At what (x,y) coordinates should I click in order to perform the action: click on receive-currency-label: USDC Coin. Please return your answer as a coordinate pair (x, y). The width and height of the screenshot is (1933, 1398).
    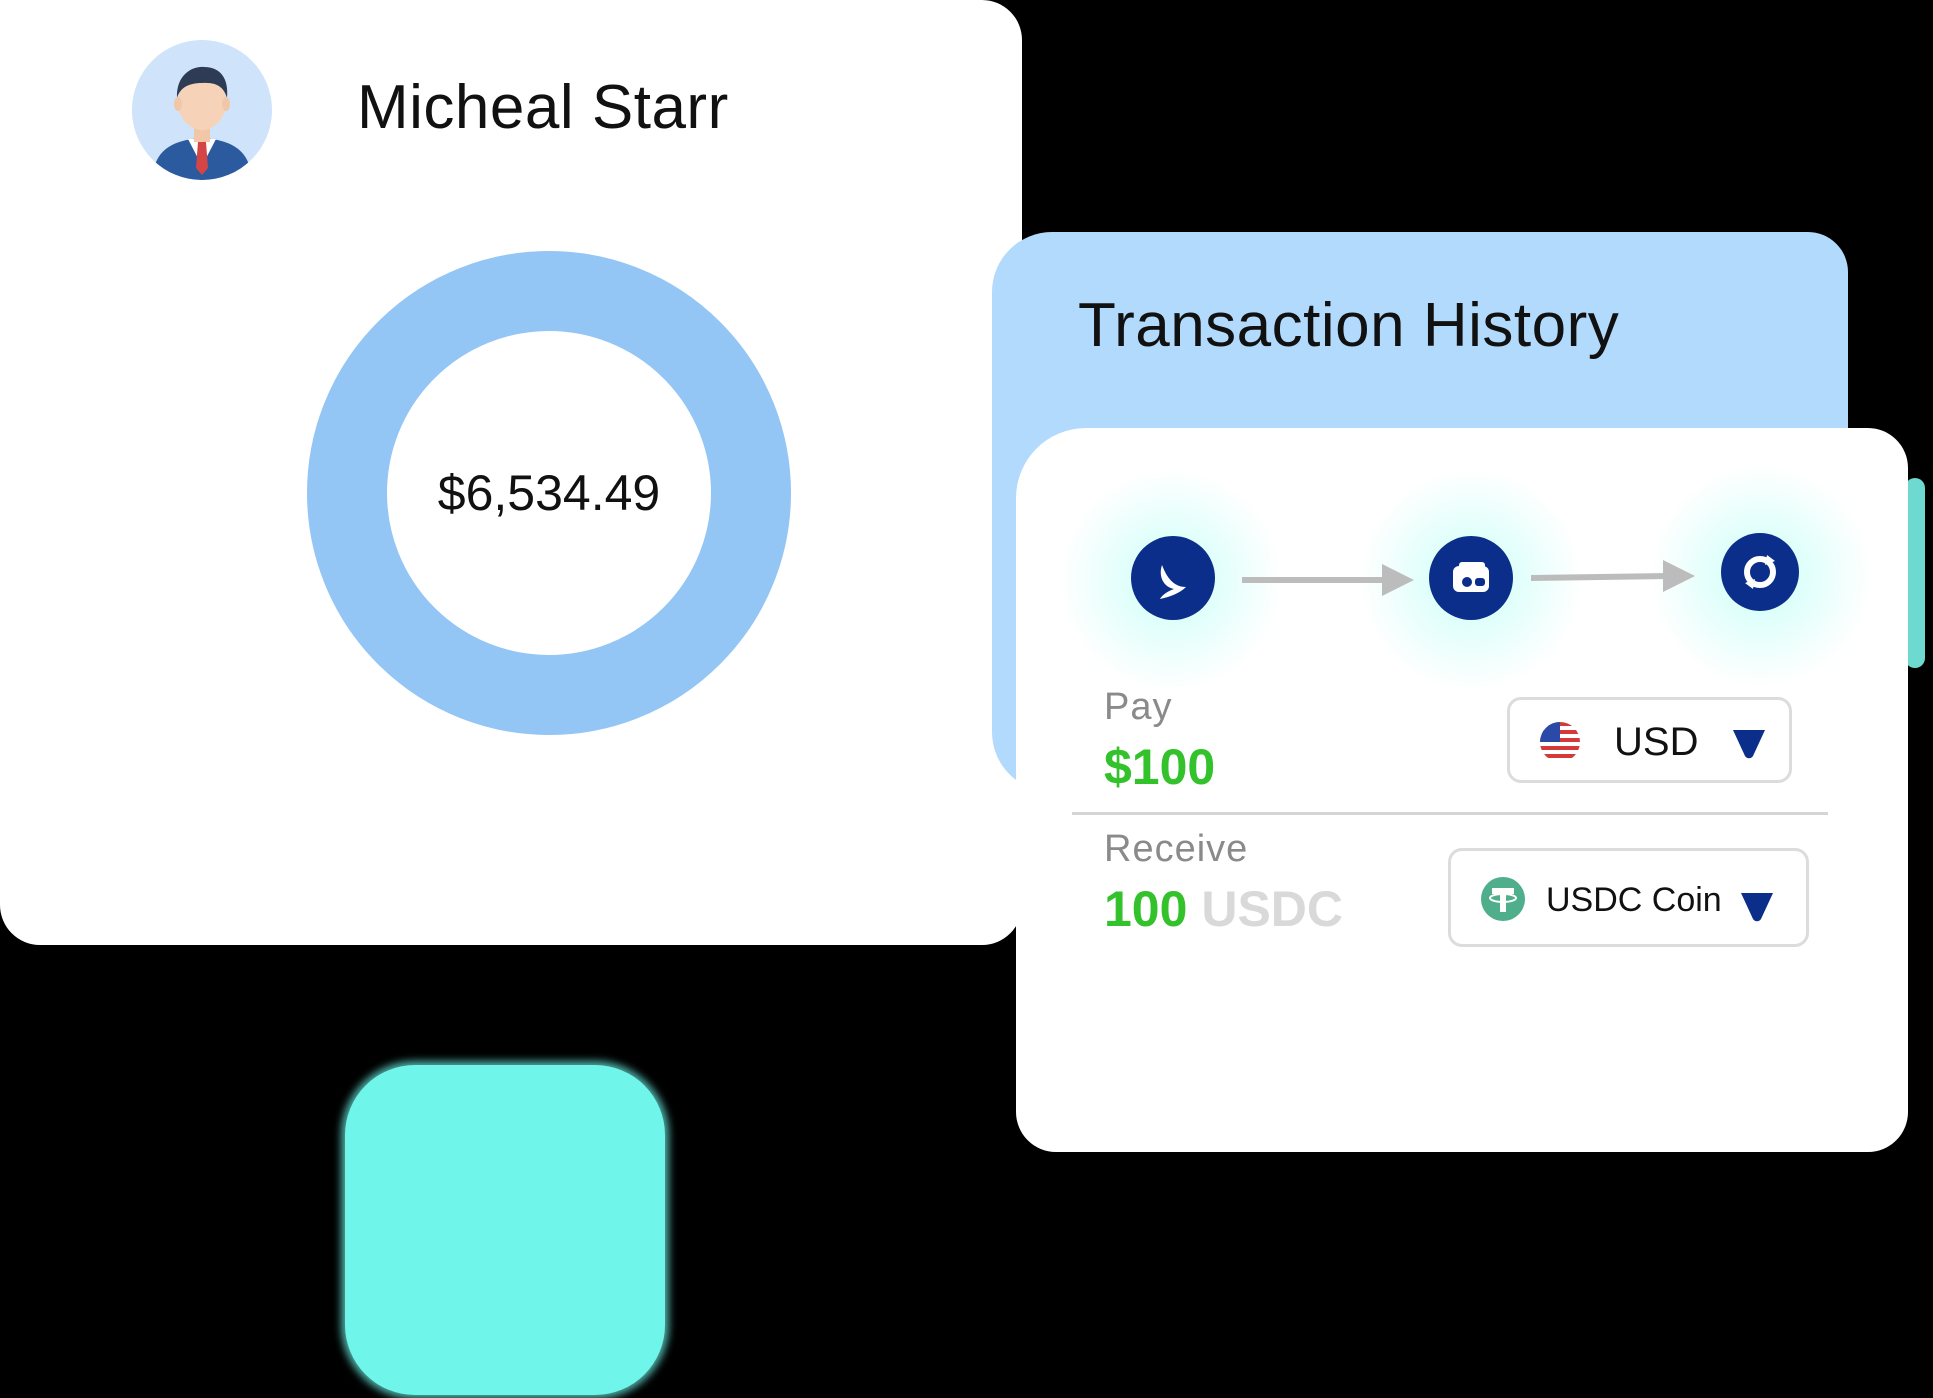
    Looking at the image, I should click on (1634, 900).